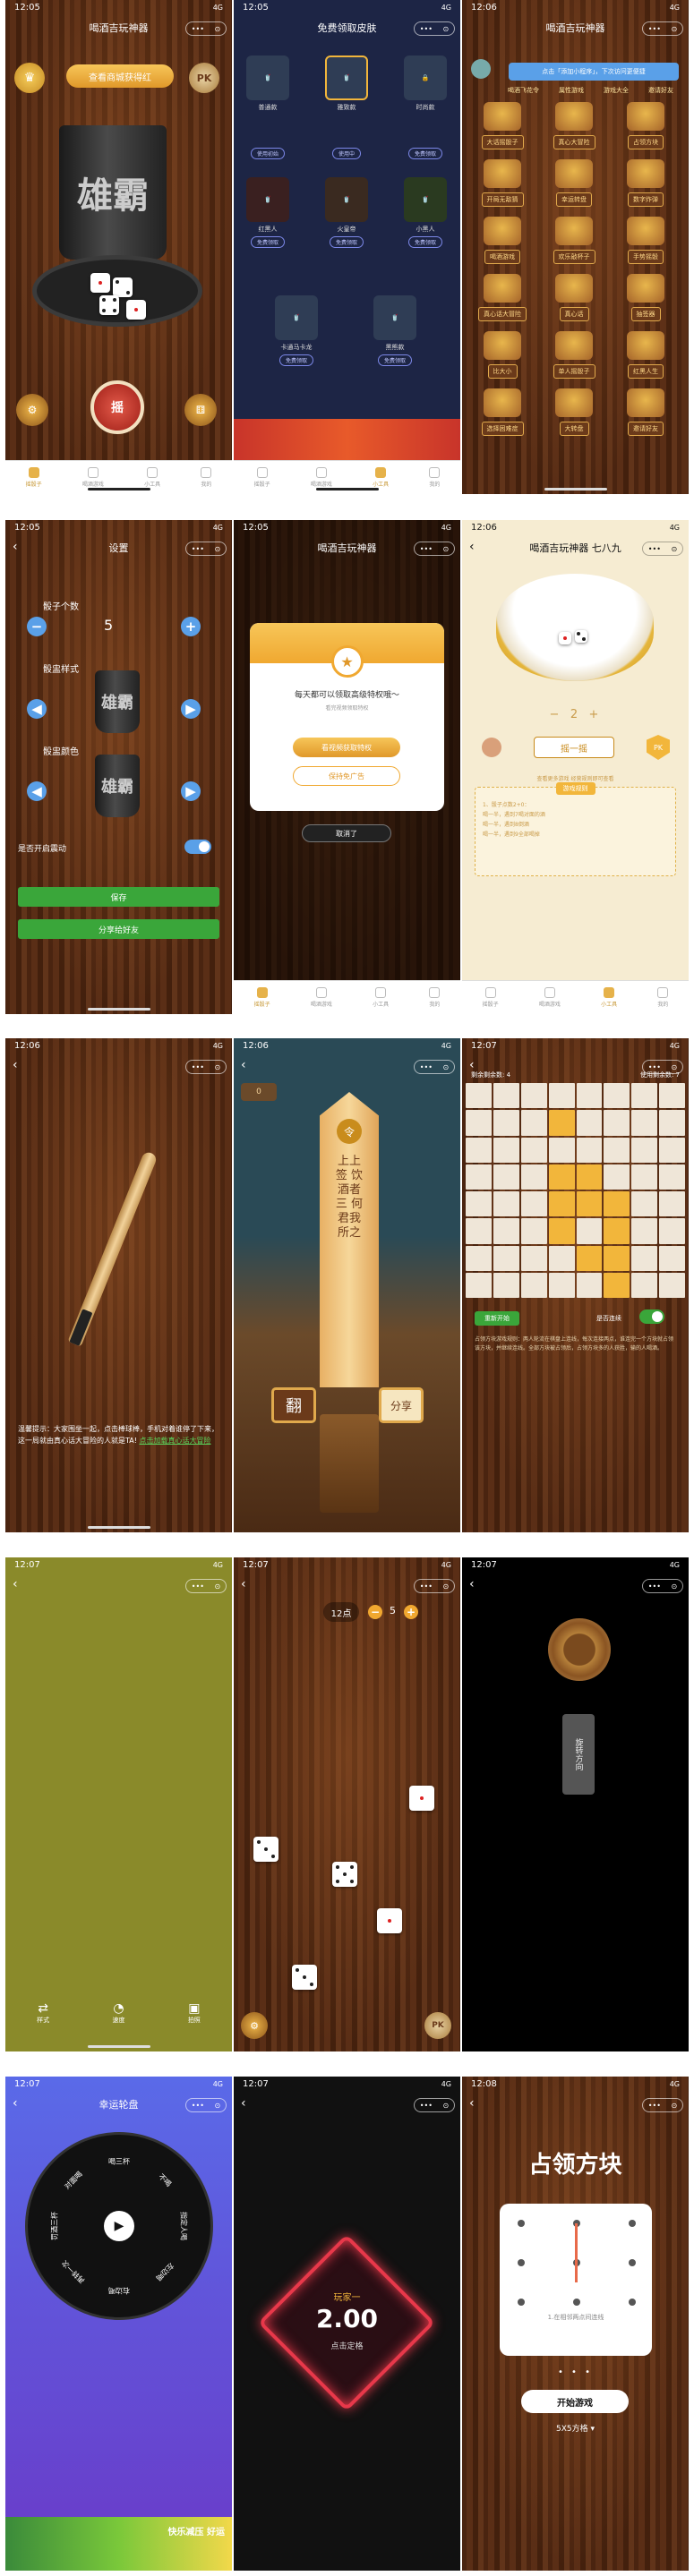 The image size is (694, 2576). Describe the element at coordinates (658, 747) in the screenshot. I see `pk-shield-icon: PK` at that location.